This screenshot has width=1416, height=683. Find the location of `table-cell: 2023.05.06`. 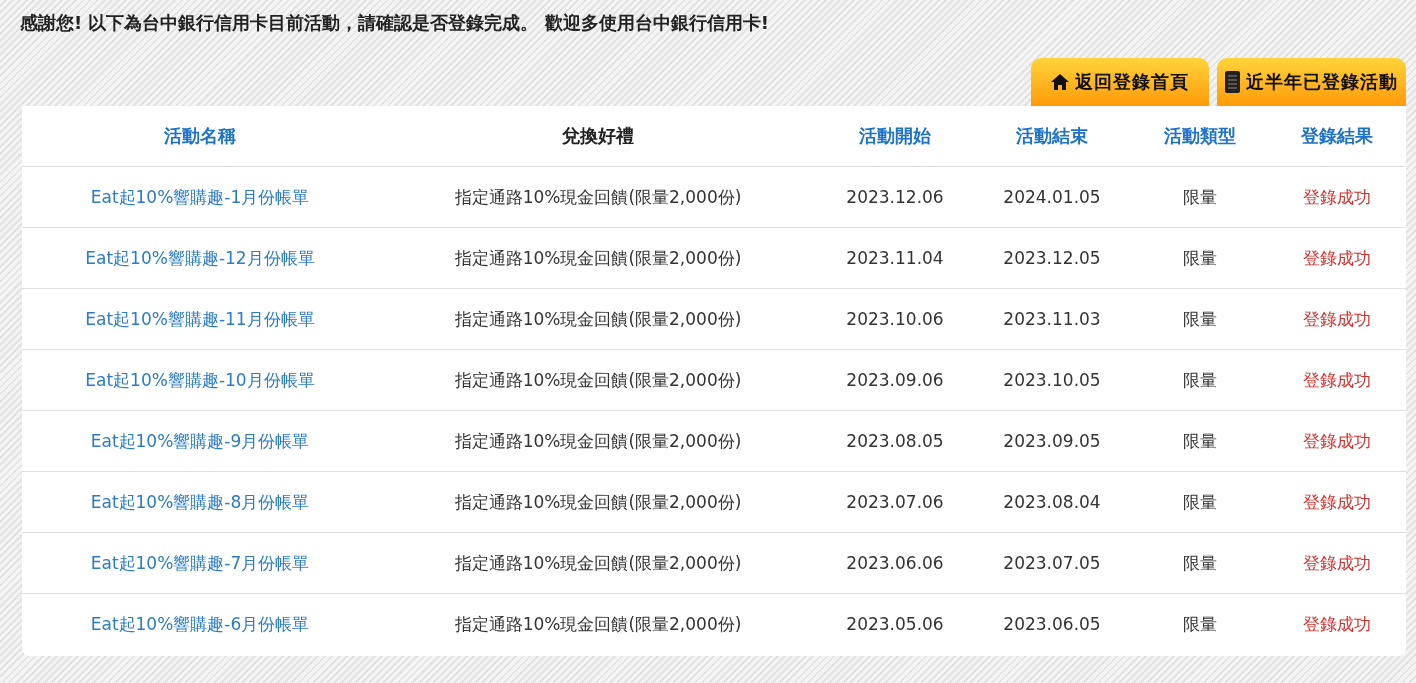

table-cell: 2023.05.06 is located at coordinates (895, 624).